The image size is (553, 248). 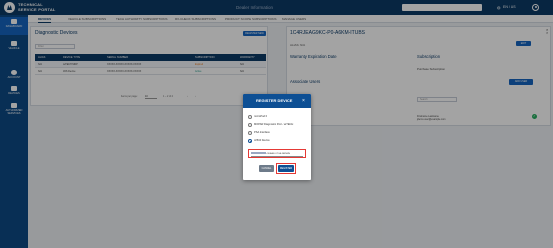 I want to click on option-label: microPod II, so click(x=261, y=116).